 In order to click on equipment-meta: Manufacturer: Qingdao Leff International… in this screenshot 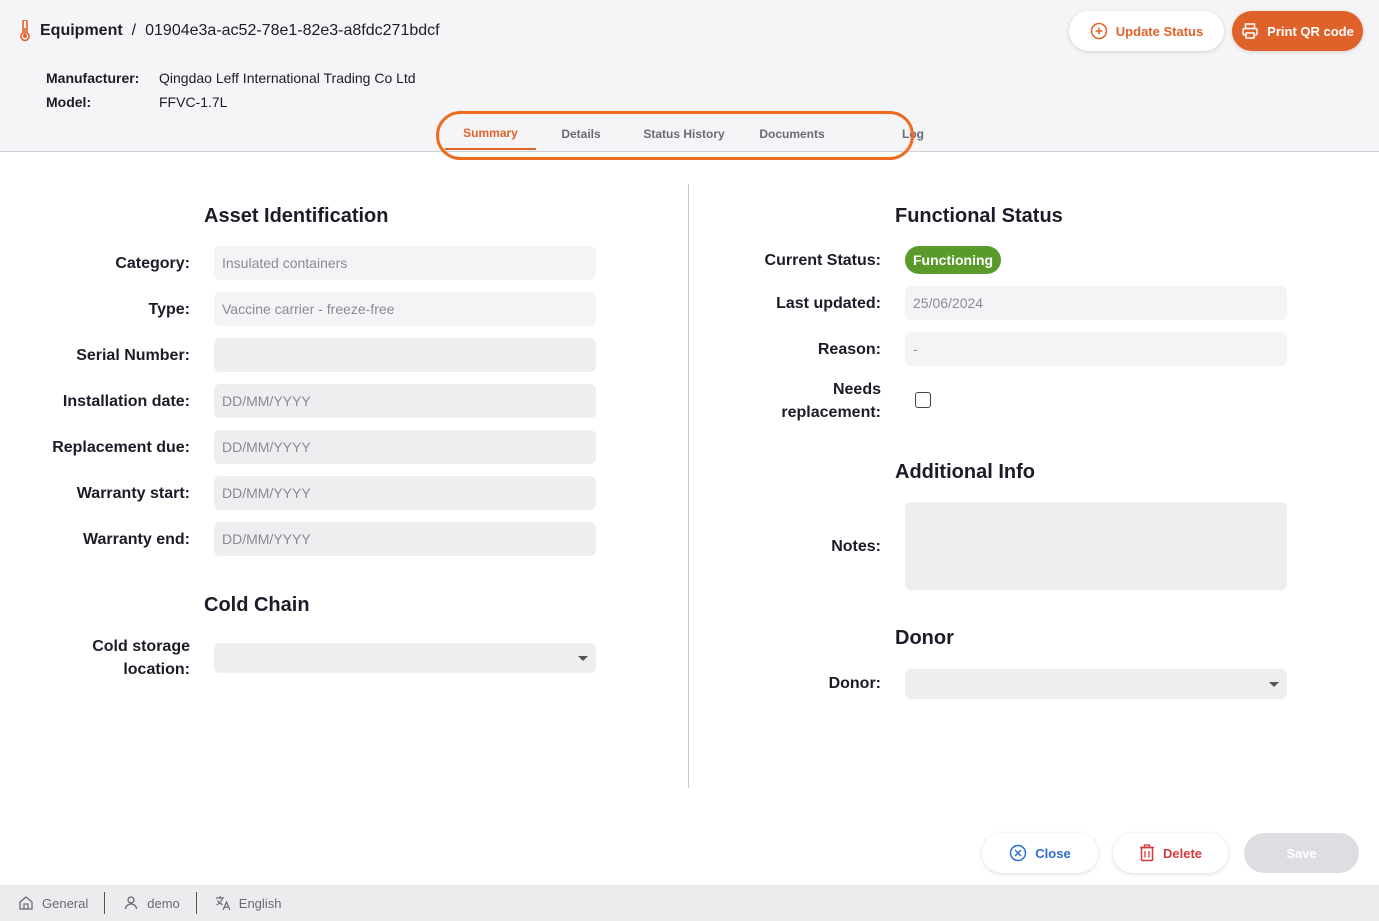, I will do `click(231, 90)`.